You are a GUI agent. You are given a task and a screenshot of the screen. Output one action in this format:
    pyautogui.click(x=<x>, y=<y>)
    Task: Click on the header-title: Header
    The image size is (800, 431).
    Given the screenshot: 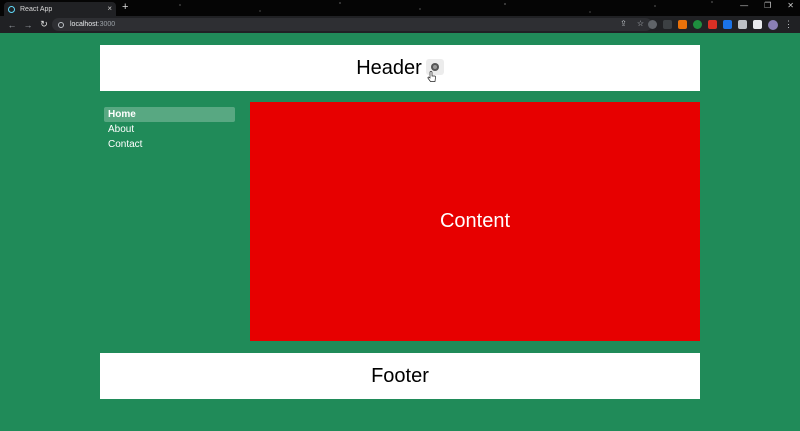 What is the action you would take?
    pyautogui.click(x=389, y=67)
    